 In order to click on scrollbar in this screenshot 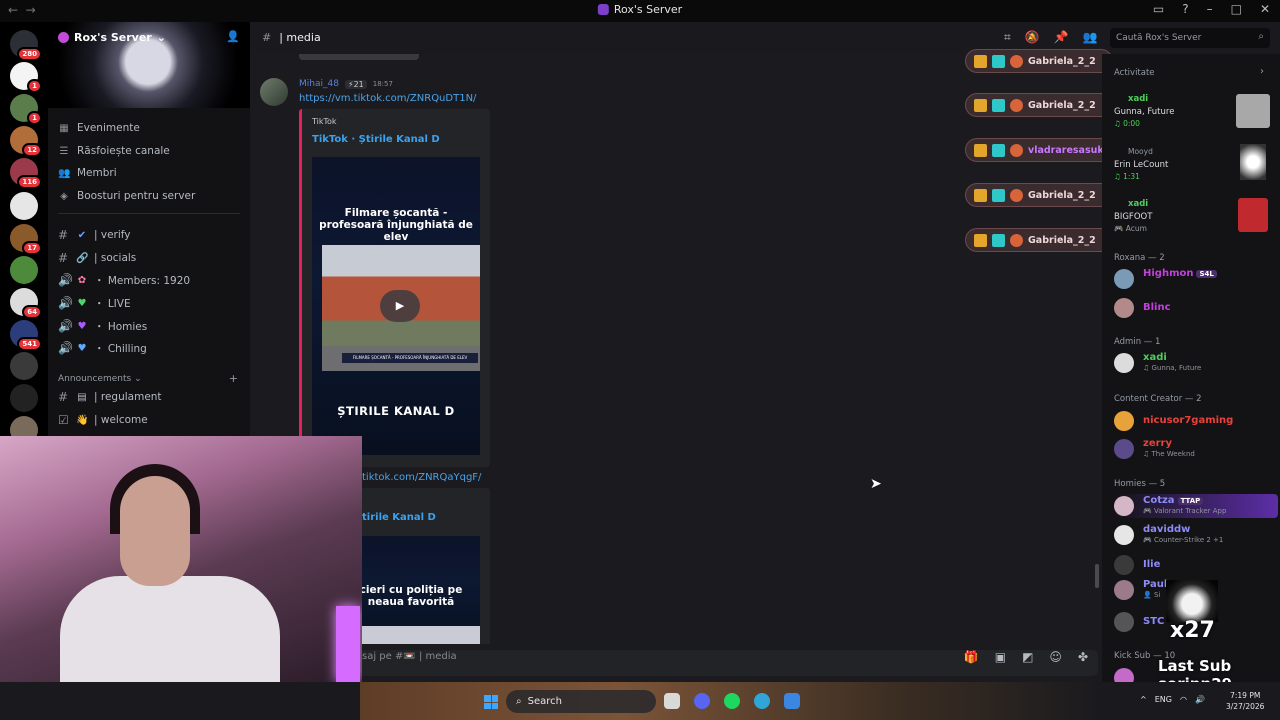, I will do `click(1097, 576)`.